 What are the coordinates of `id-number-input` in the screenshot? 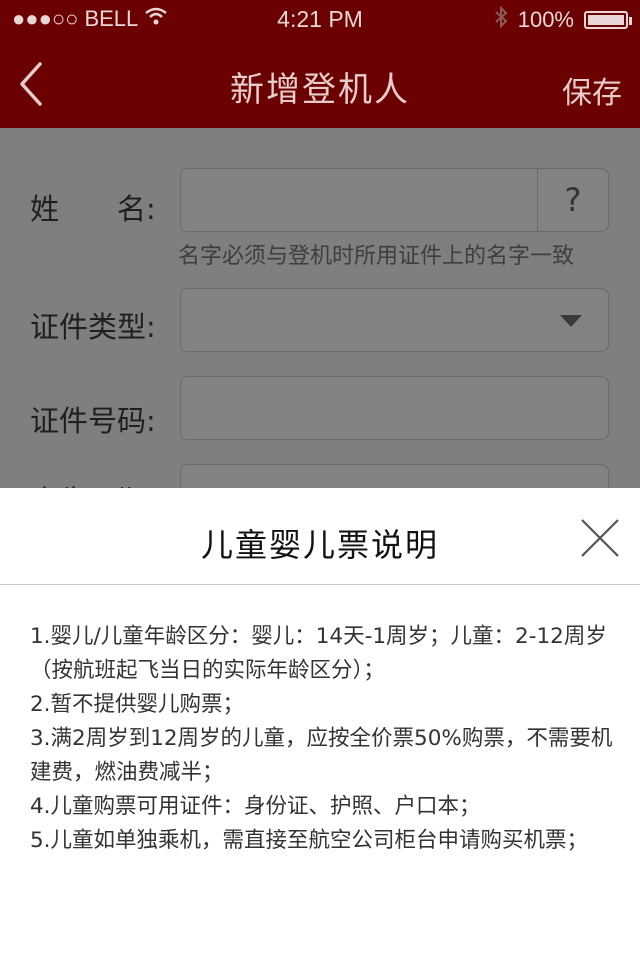 It's located at (394, 408).